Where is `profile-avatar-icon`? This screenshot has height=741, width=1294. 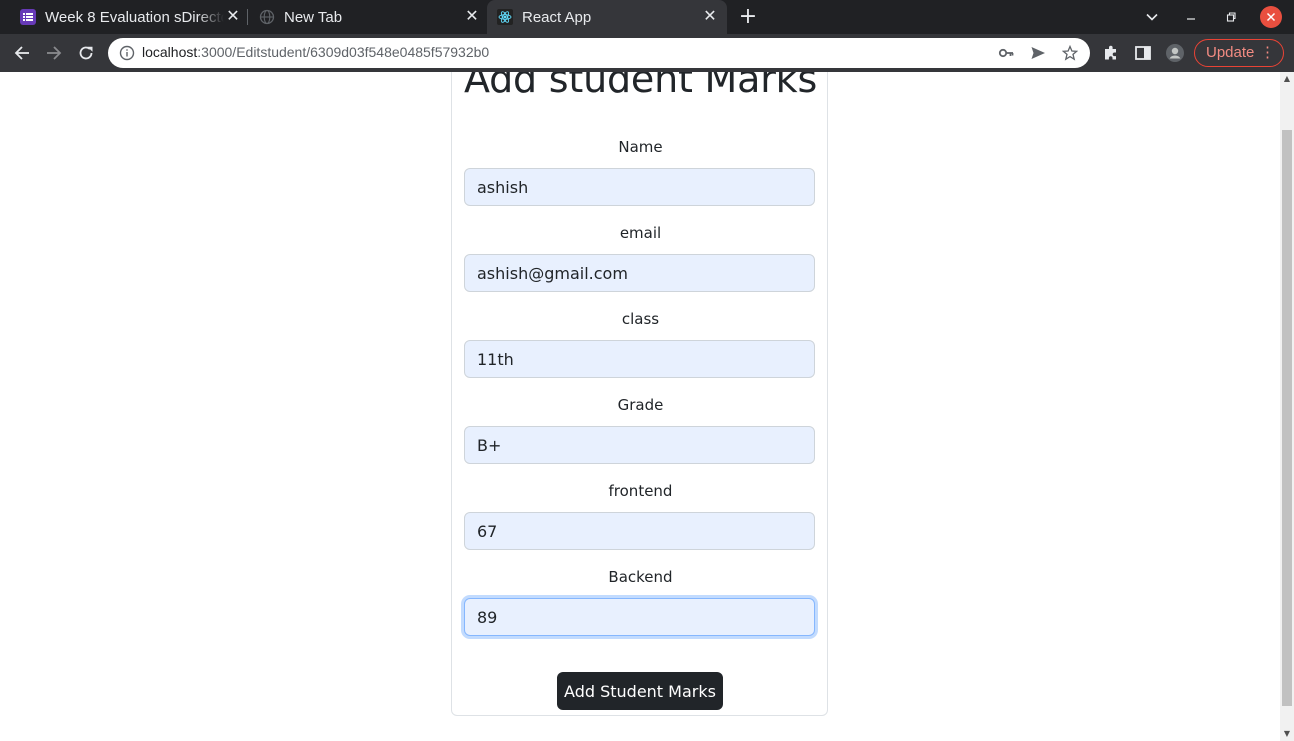
profile-avatar-icon is located at coordinates (1175, 53).